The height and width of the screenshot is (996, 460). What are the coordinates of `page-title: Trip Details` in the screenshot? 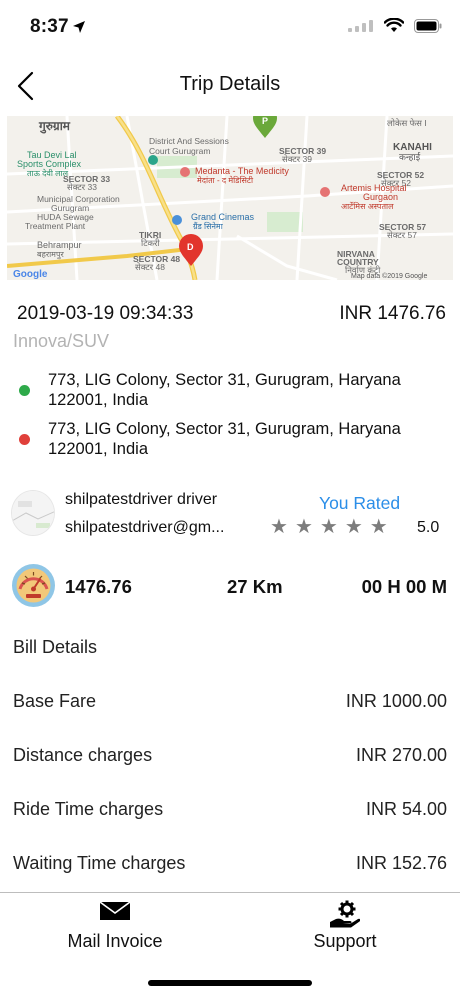 It's located at (230, 84).